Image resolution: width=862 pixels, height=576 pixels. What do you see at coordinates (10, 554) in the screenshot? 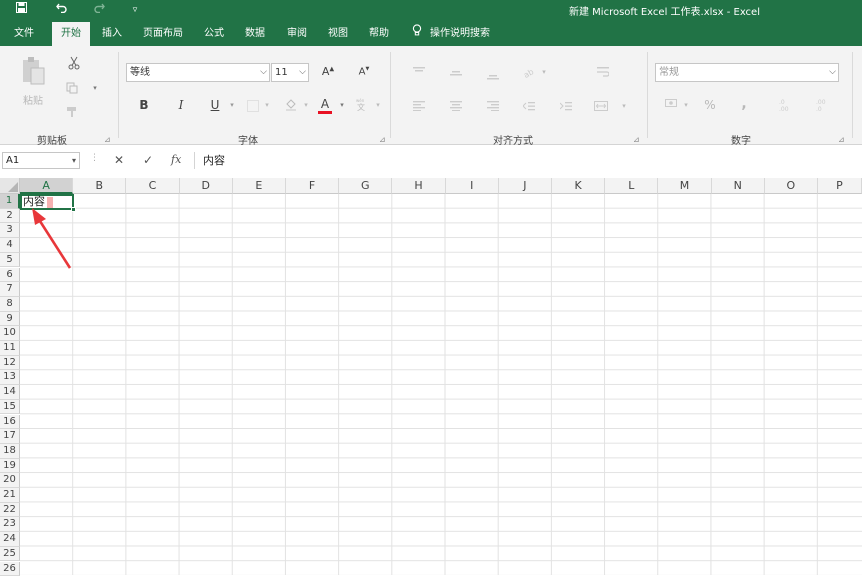
I see `row-header-25: 25` at bounding box center [10, 554].